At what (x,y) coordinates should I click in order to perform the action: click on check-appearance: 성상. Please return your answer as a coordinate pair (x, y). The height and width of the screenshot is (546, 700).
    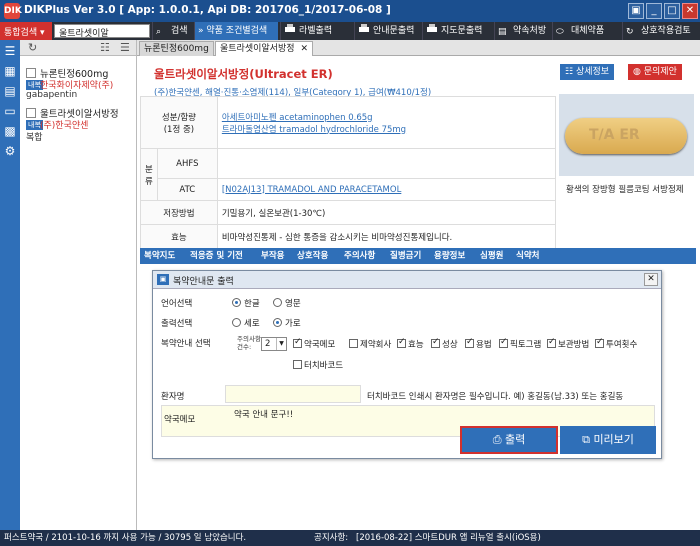
    Looking at the image, I should click on (444, 343).